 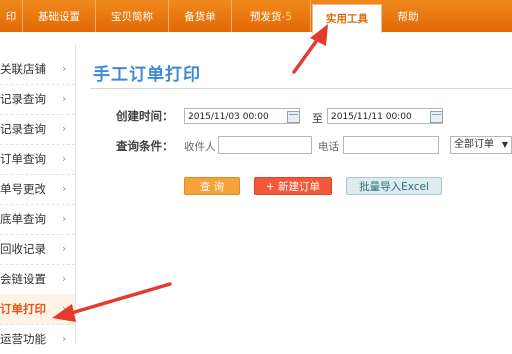 I want to click on arrow-to-tools-tab, so click(x=310, y=49).